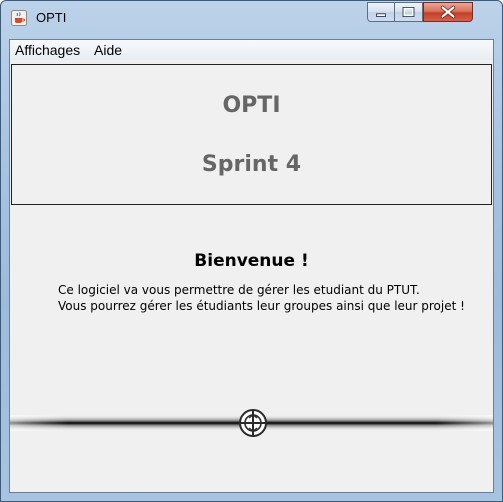 The width and height of the screenshot is (503, 502). Describe the element at coordinates (253, 423) in the screenshot. I see `splitter-drag-handle-icon` at that location.